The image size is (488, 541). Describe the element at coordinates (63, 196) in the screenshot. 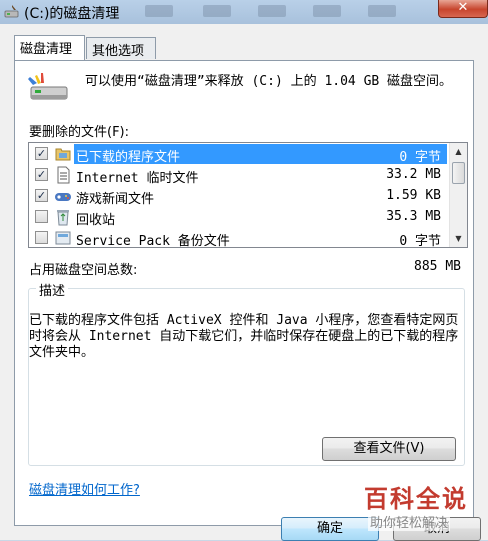

I see `game-controller-icon` at that location.